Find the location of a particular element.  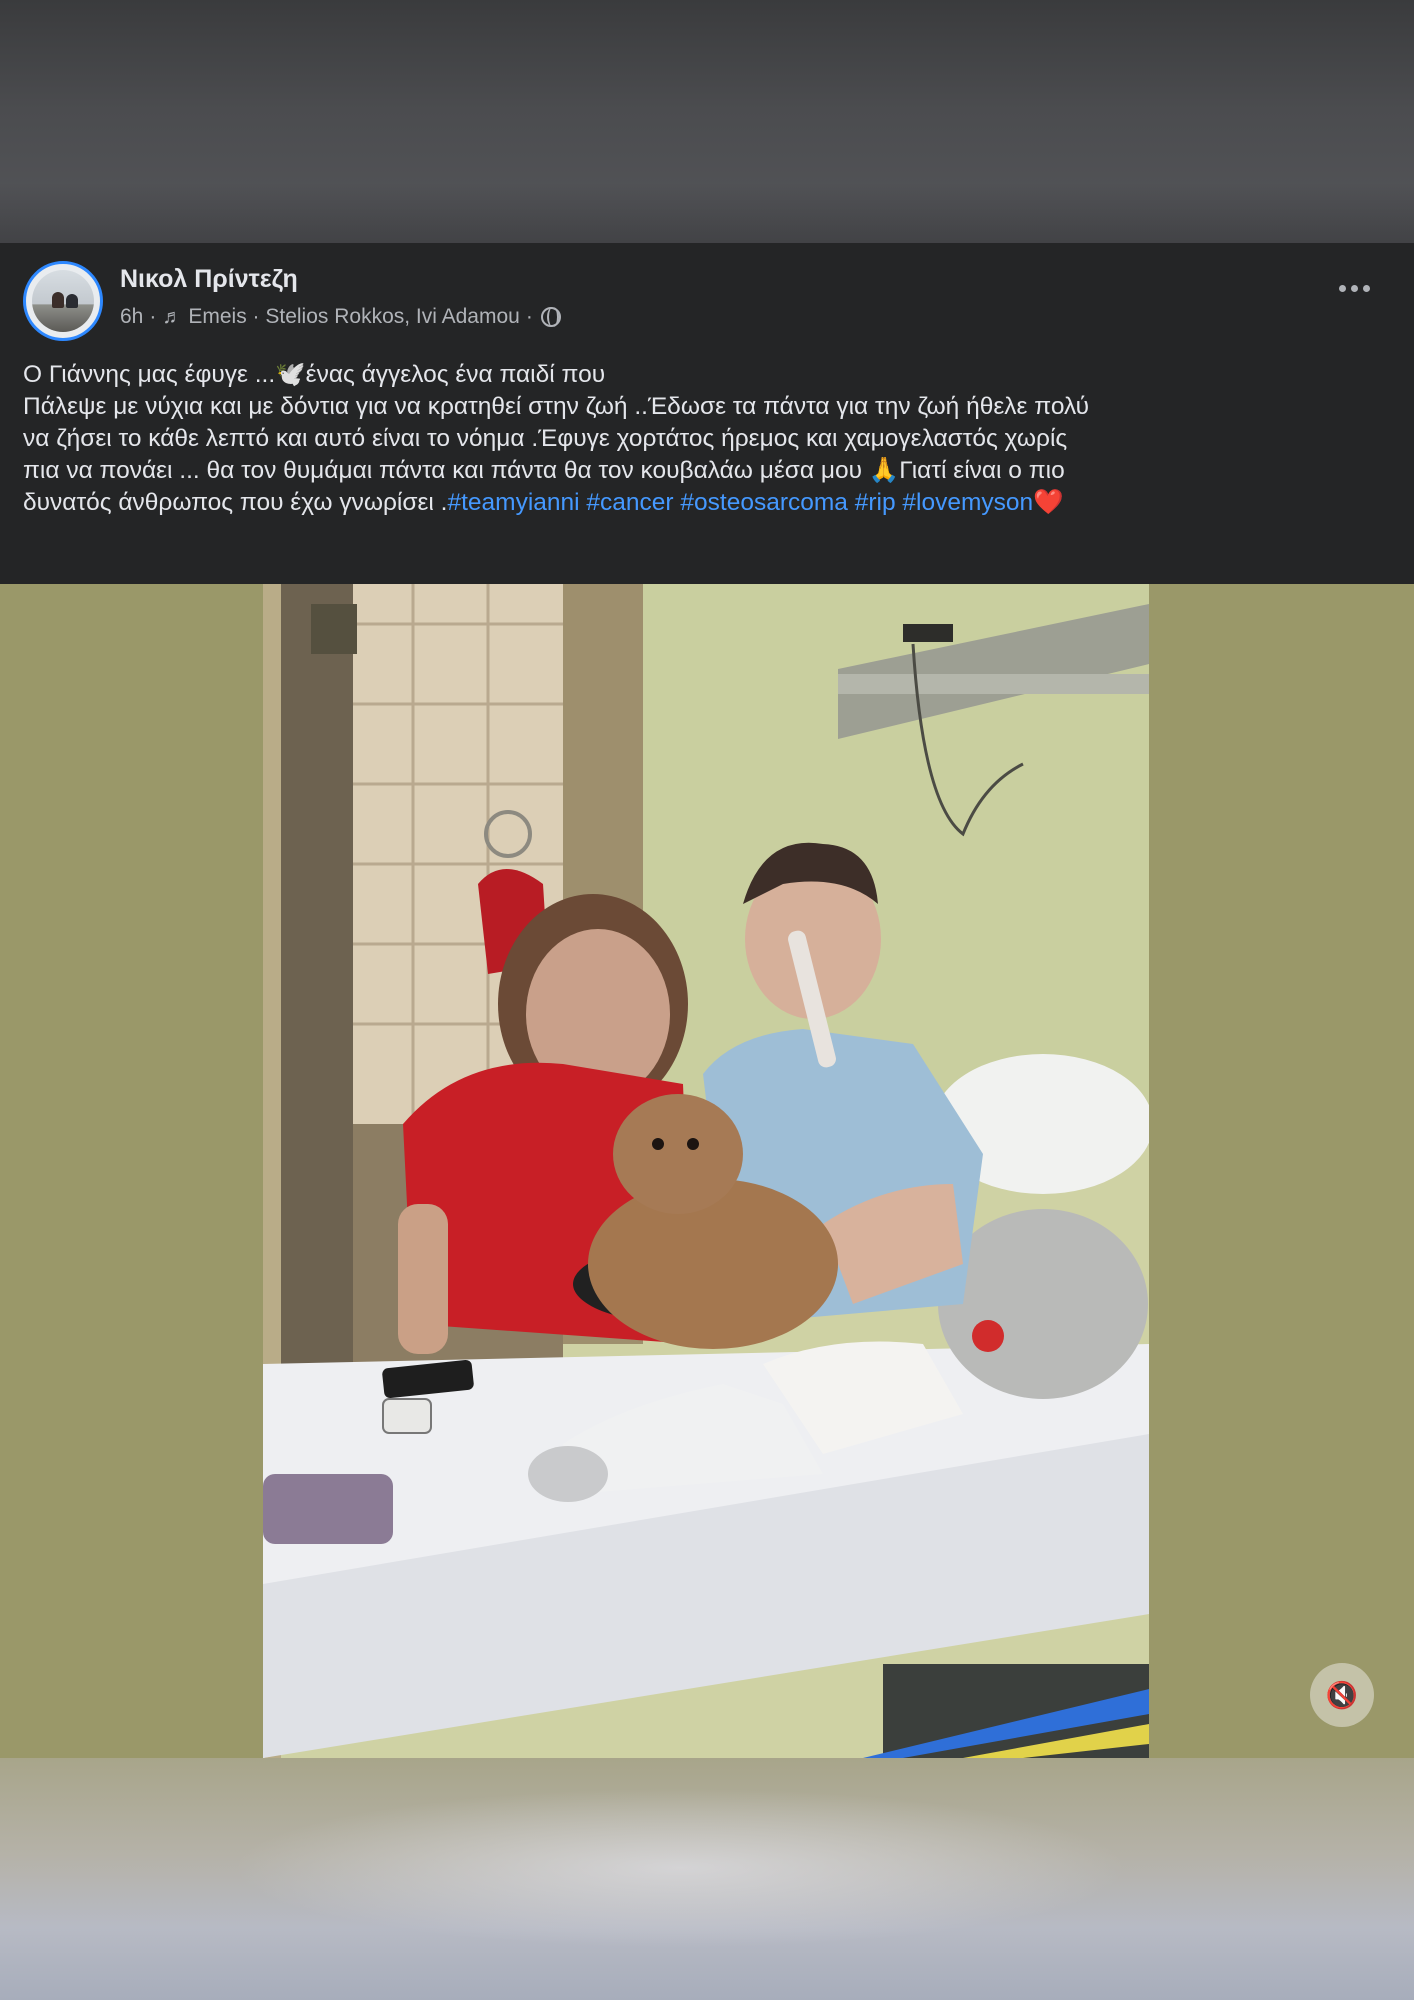

post-text-line: δυνατός άνθρωπος που έχω γνωρίσει . is located at coordinates (235, 502).